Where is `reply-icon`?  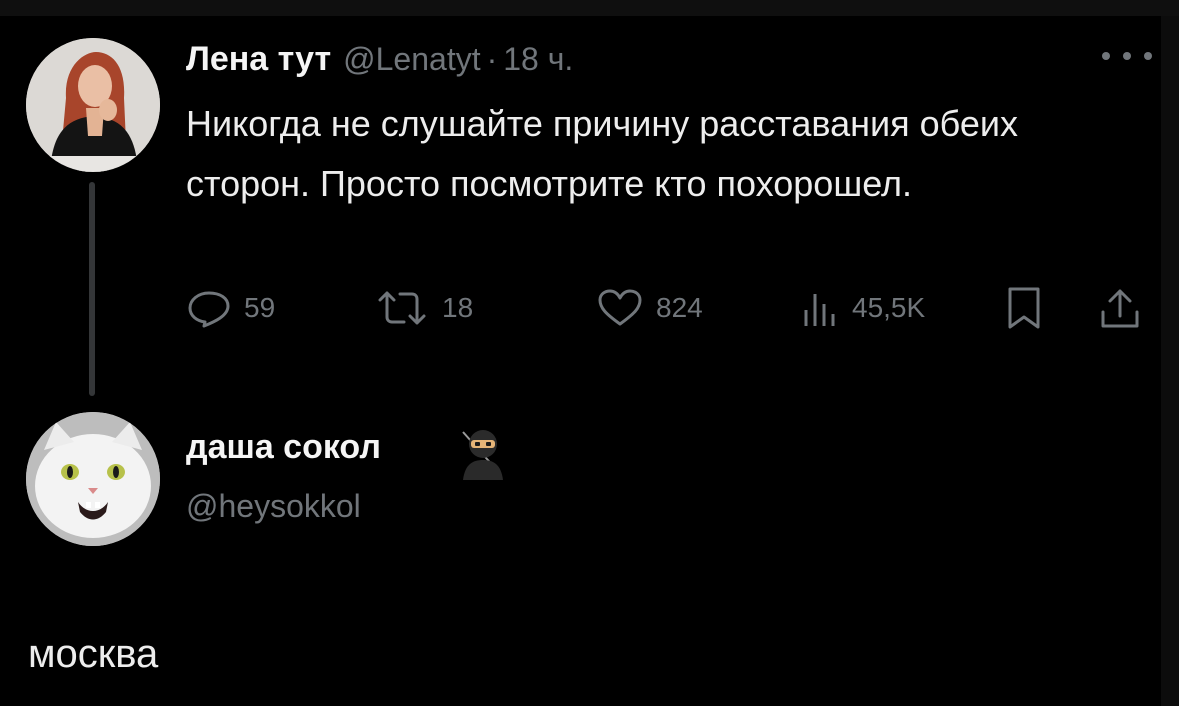
reply-icon is located at coordinates (209, 309).